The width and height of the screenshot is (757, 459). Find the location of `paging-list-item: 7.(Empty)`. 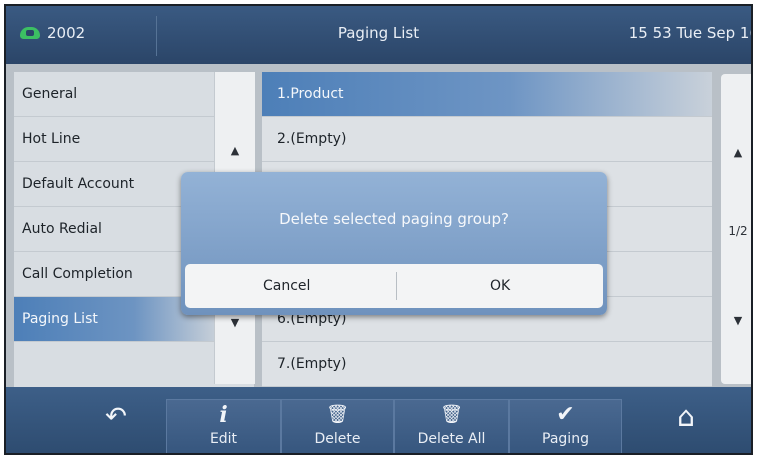

paging-list-item: 7.(Empty) is located at coordinates (487, 364).